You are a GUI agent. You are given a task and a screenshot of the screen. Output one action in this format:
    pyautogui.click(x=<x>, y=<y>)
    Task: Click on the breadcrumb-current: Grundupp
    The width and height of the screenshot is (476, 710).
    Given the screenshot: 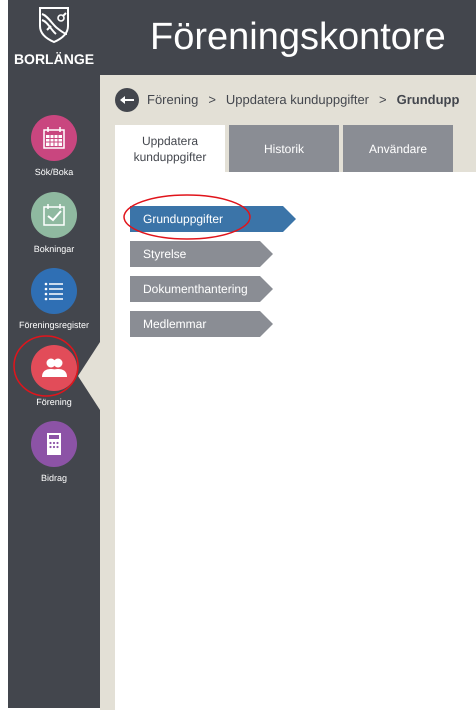 What is the action you would take?
    pyautogui.click(x=428, y=100)
    